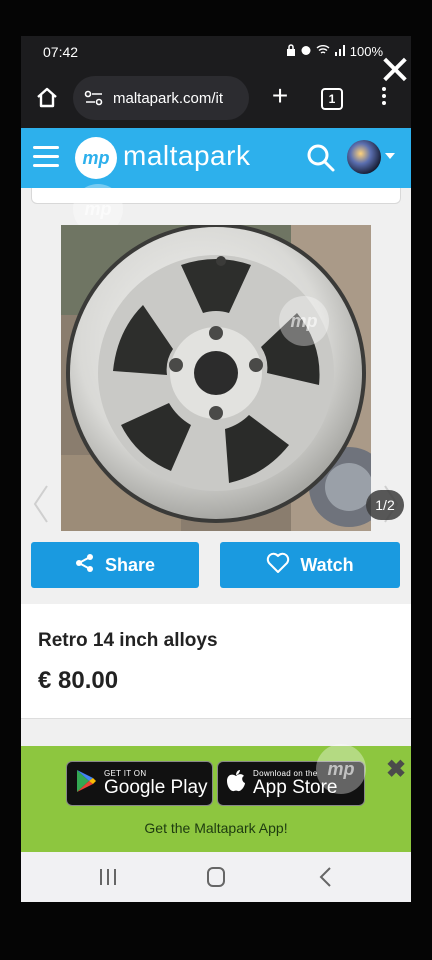 The height and width of the screenshot is (960, 432). I want to click on watch-label: Watch, so click(327, 564).